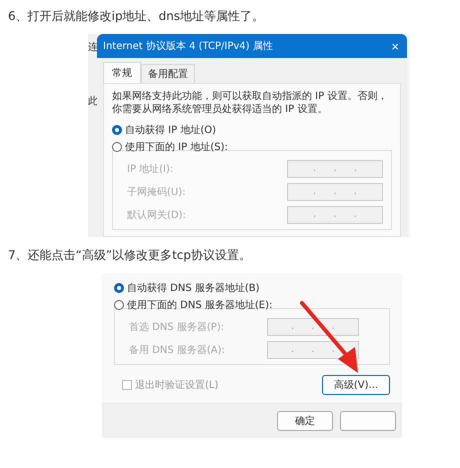  What do you see at coordinates (305, 421) in the screenshot?
I see `ok-button: 确定` at bounding box center [305, 421].